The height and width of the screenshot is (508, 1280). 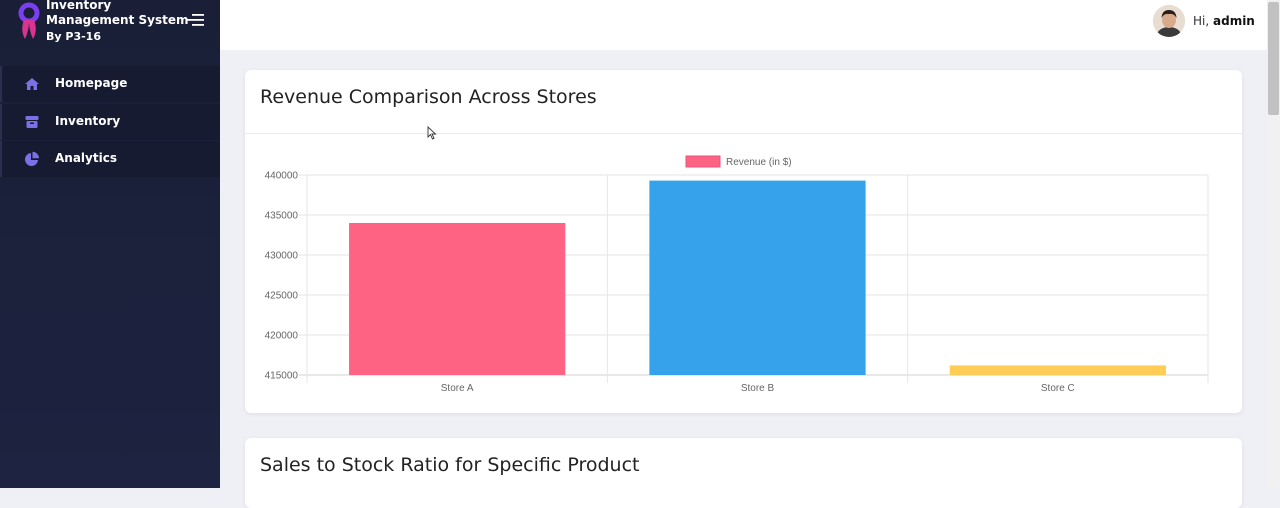 What do you see at coordinates (743, 25) in the screenshot?
I see `top-bar: Hi, admin` at bounding box center [743, 25].